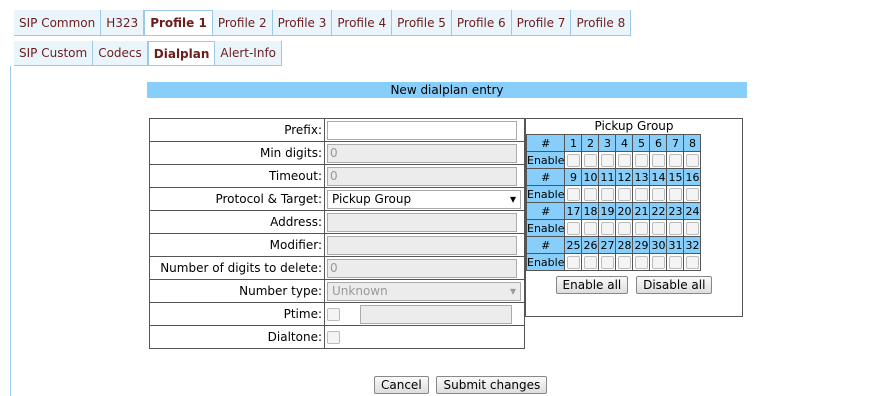  What do you see at coordinates (243, 22) in the screenshot?
I see `tab-profile-2: Profile 2` at bounding box center [243, 22].